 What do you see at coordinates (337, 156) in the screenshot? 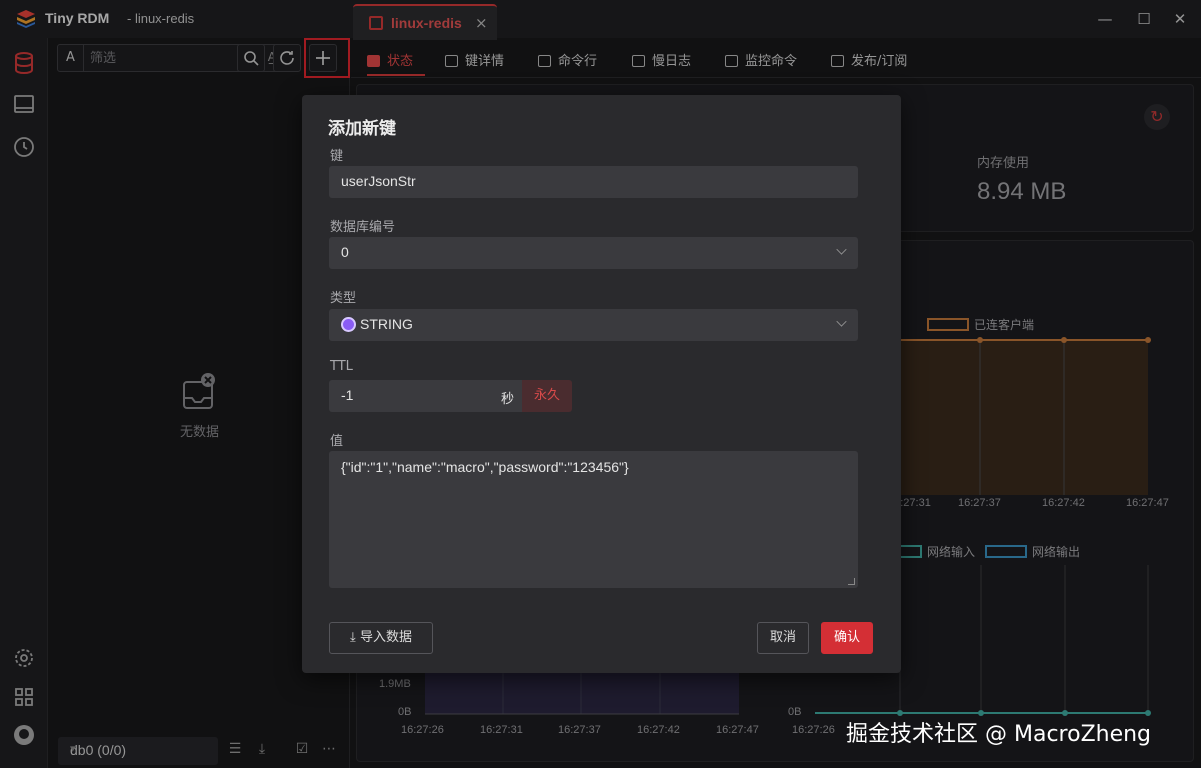
I see `key-label: 键` at bounding box center [337, 156].